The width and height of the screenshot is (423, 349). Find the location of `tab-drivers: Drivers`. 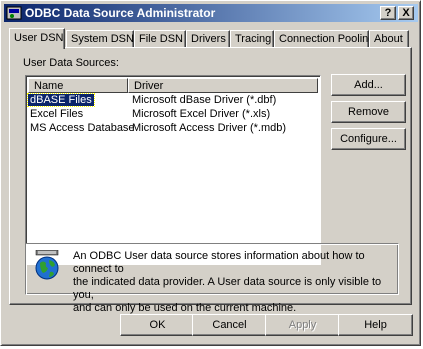

tab-drivers: Drivers is located at coordinates (208, 38).